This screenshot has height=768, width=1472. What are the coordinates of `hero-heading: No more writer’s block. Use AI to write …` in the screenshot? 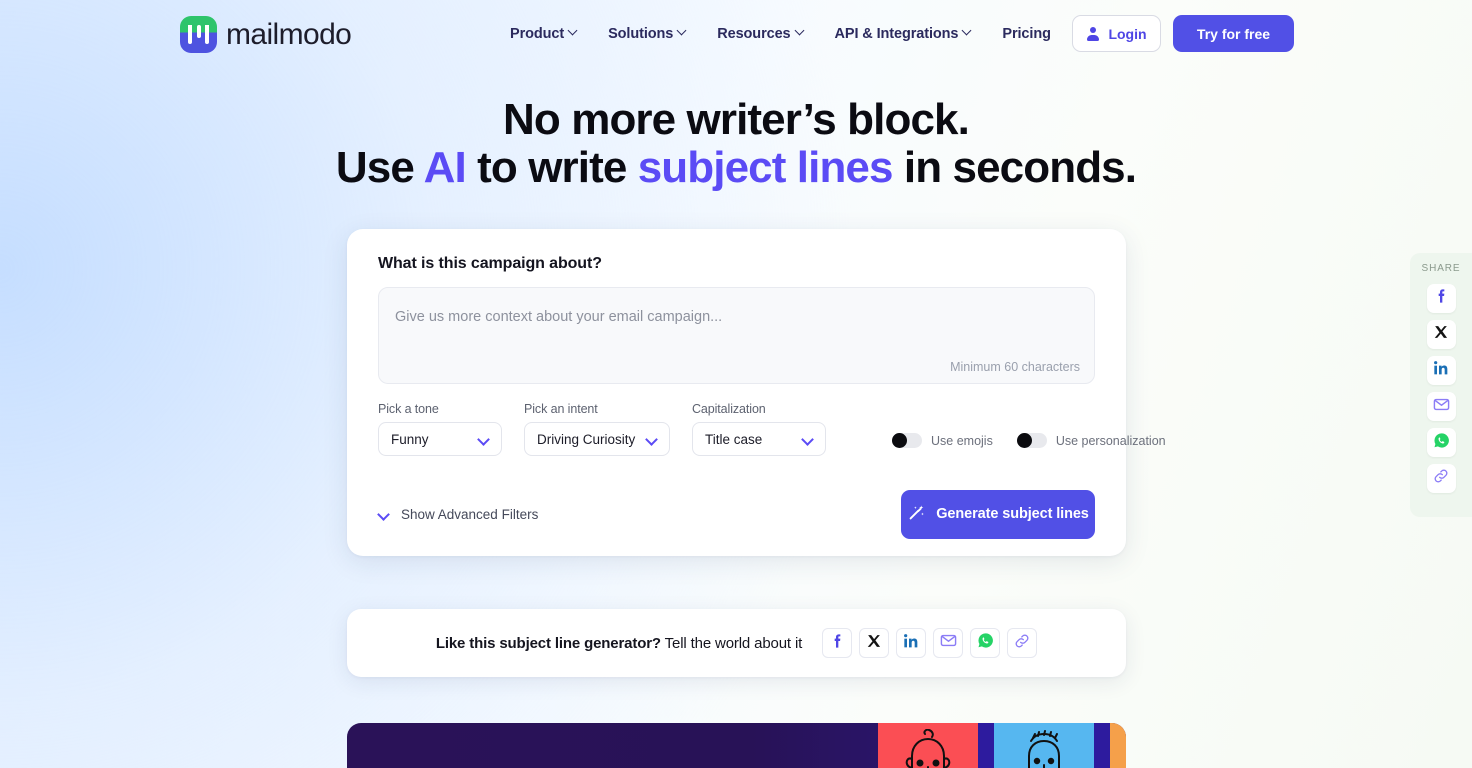 It's located at (736, 144).